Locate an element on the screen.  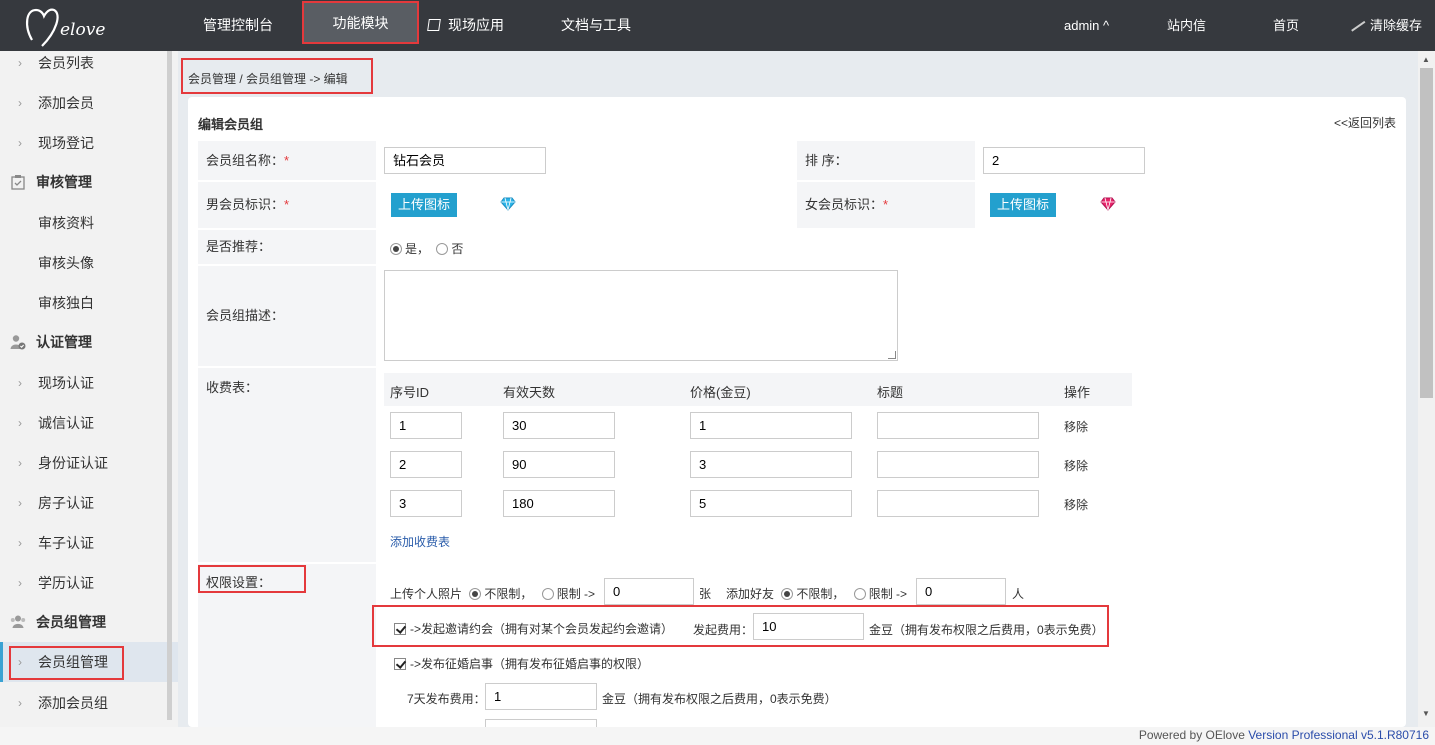
fee-row-2-price-input: 3 is located at coordinates (771, 464).